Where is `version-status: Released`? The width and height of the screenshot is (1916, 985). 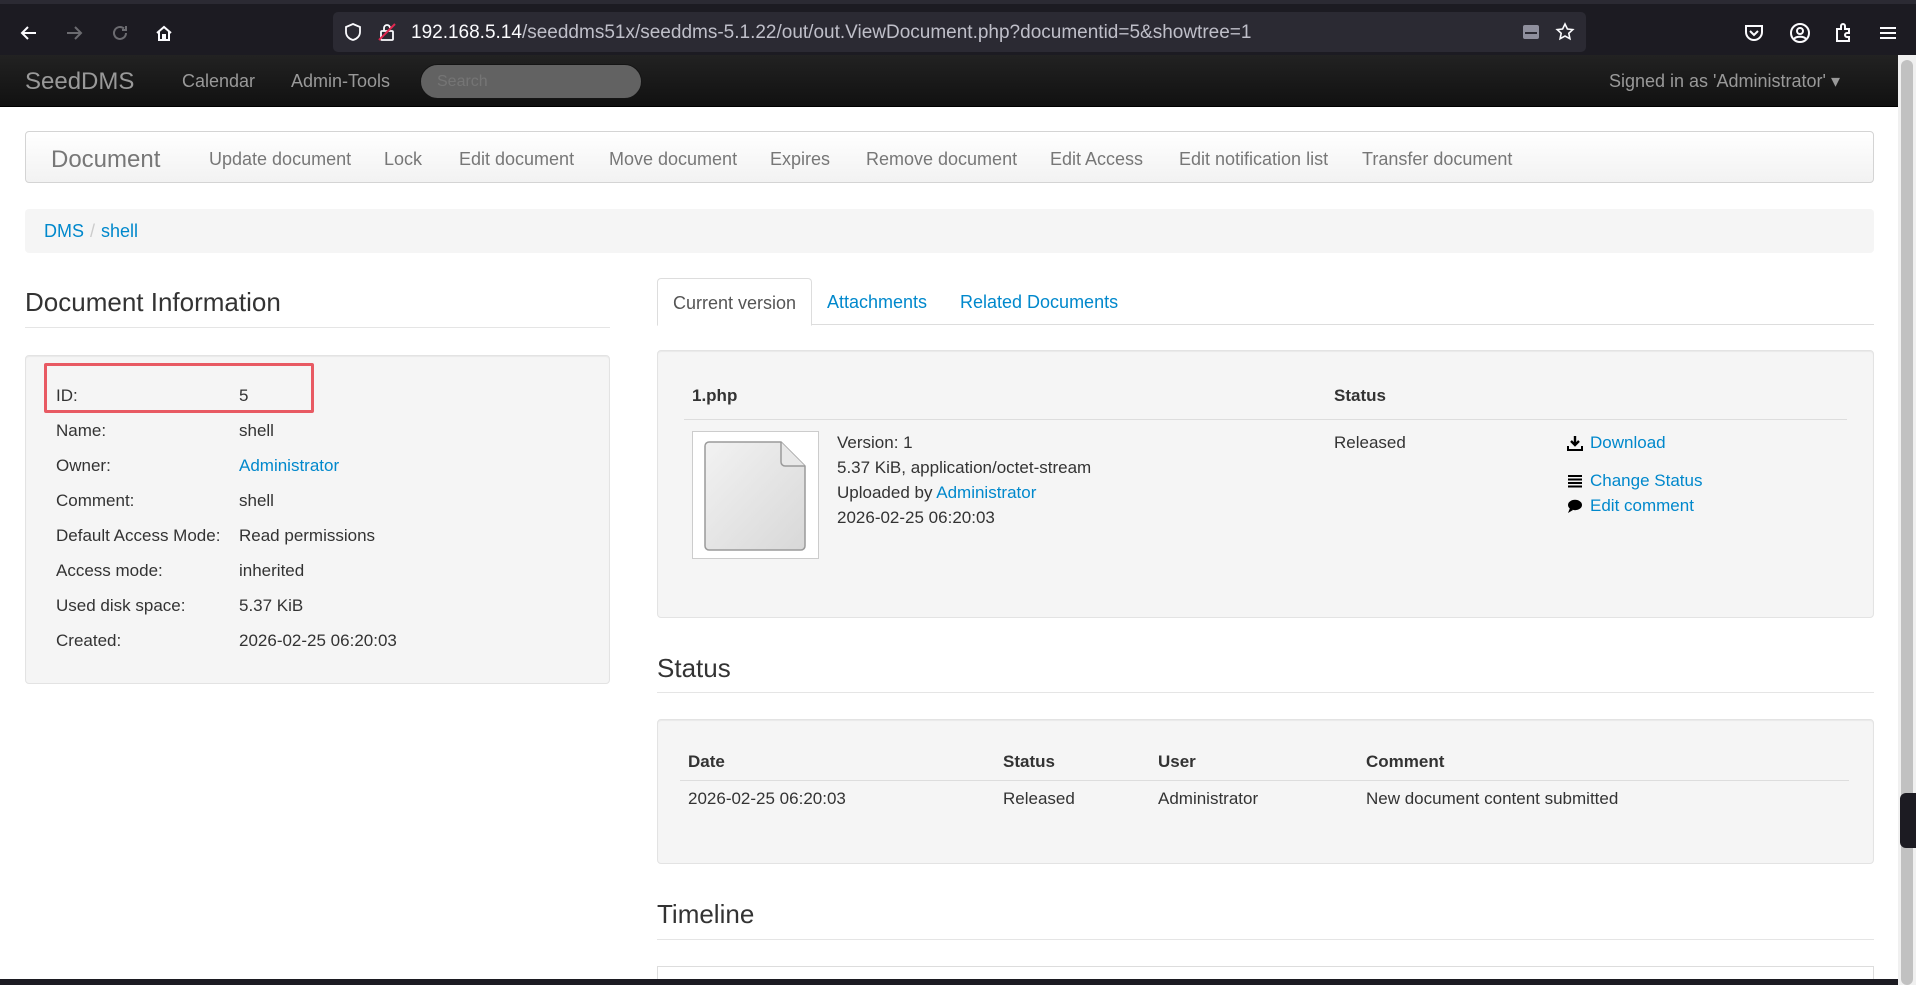
version-status: Released is located at coordinates (1370, 442).